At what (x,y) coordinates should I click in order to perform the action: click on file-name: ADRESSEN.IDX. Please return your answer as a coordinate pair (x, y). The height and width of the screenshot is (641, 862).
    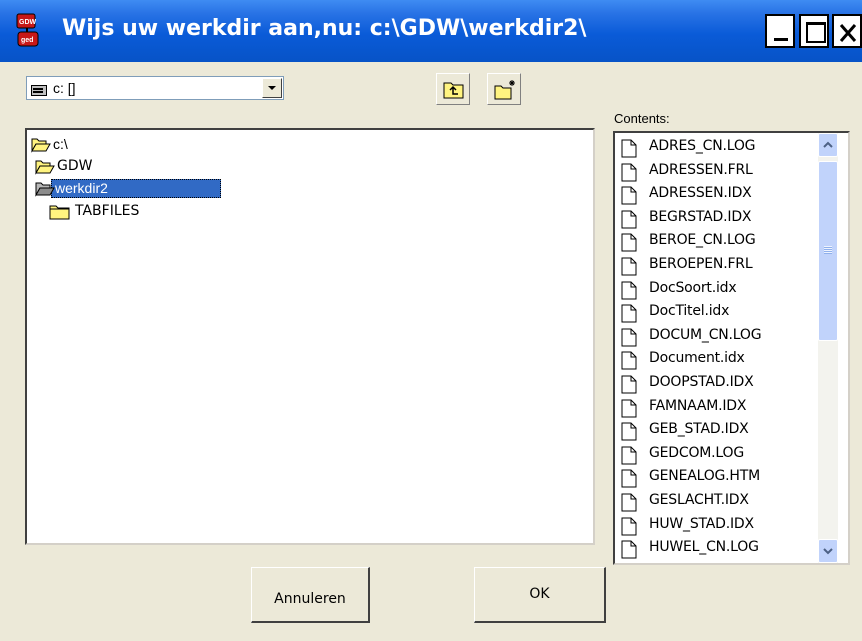
    Looking at the image, I should click on (700, 193).